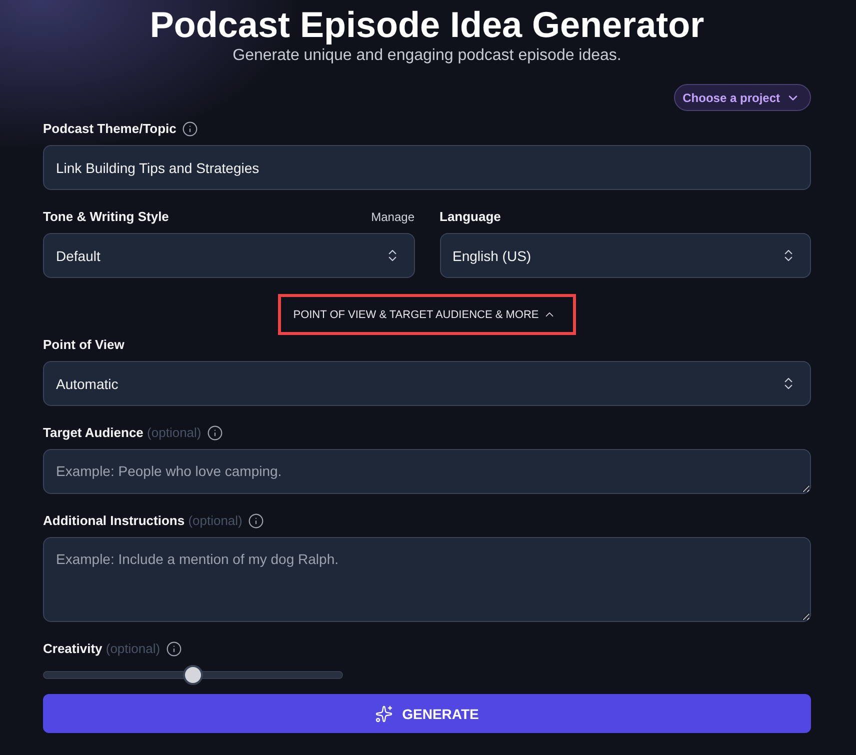  Describe the element at coordinates (83, 345) in the screenshot. I see `field-label: Point of View` at that location.